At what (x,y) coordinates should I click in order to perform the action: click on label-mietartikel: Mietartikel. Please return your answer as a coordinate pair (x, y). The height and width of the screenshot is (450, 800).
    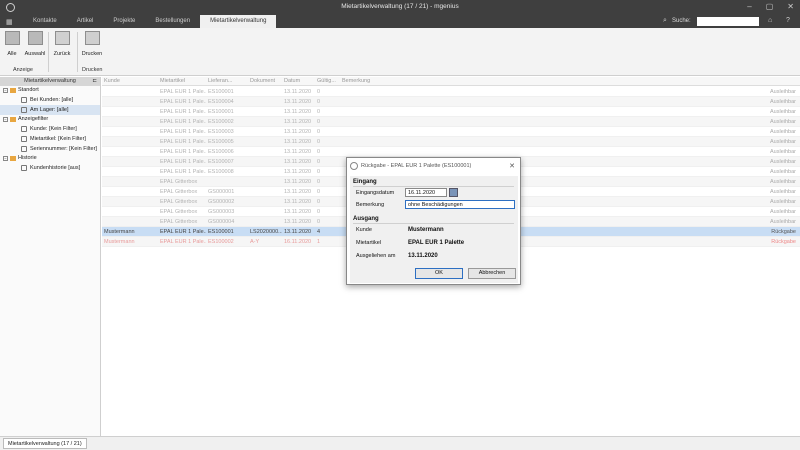
    Looking at the image, I should click on (369, 243).